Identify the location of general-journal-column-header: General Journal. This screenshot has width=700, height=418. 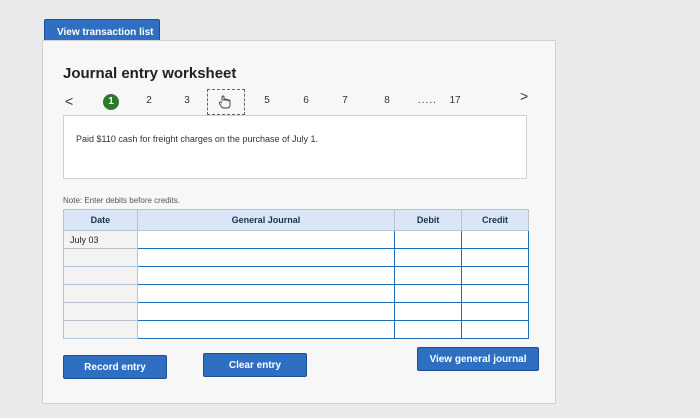
(266, 220).